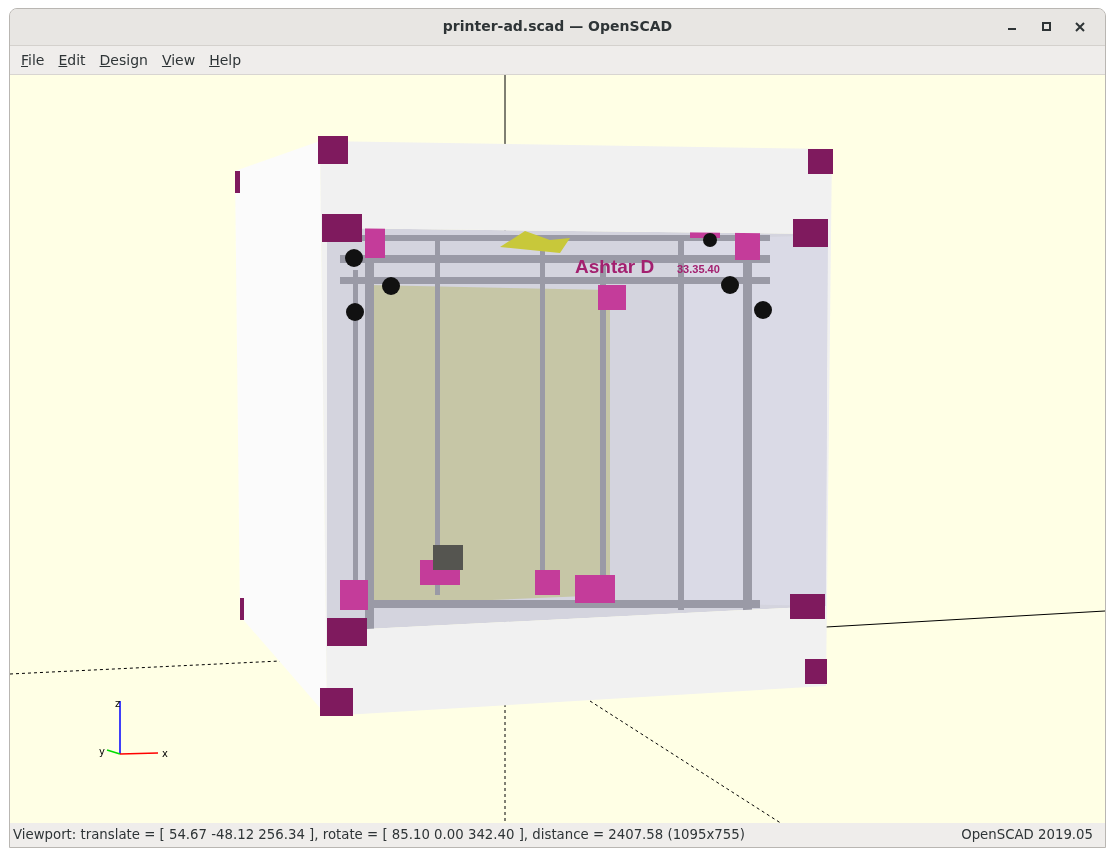 This screenshot has width=1115, height=857. Describe the element at coordinates (33, 60) in the screenshot. I see `menu-item: File` at that location.